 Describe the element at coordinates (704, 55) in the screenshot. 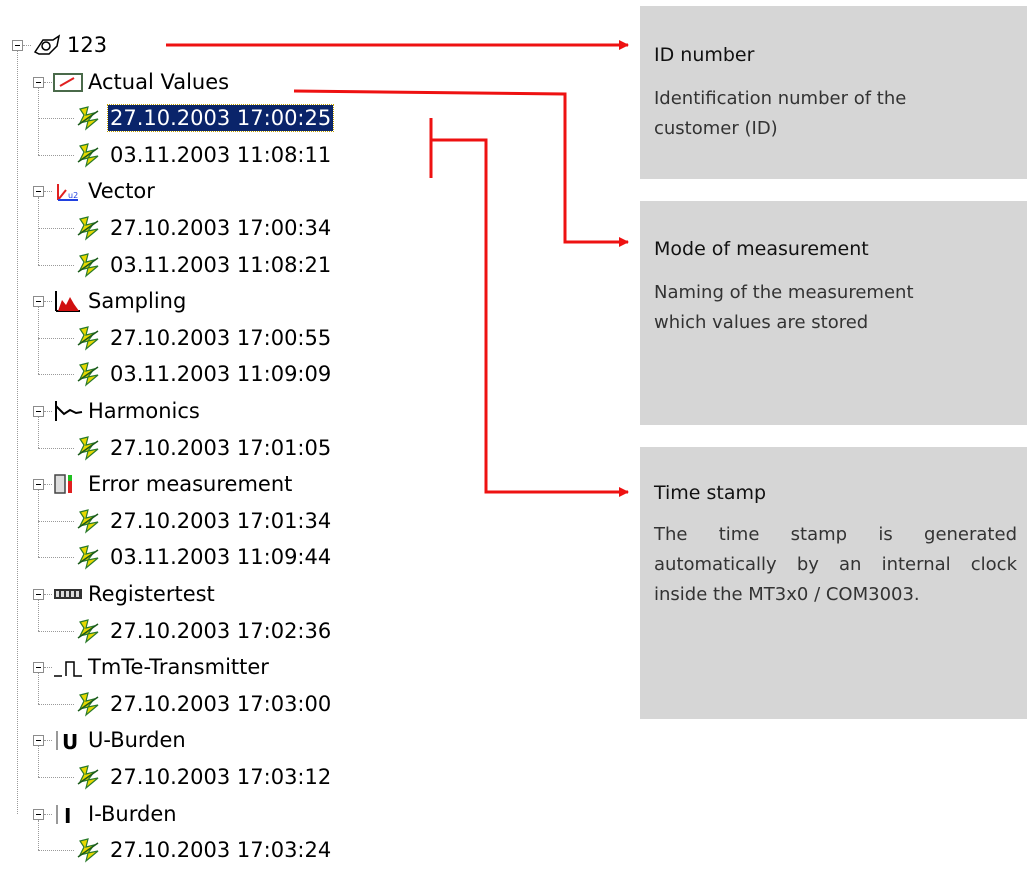

I see `callout-title: ID number` at that location.